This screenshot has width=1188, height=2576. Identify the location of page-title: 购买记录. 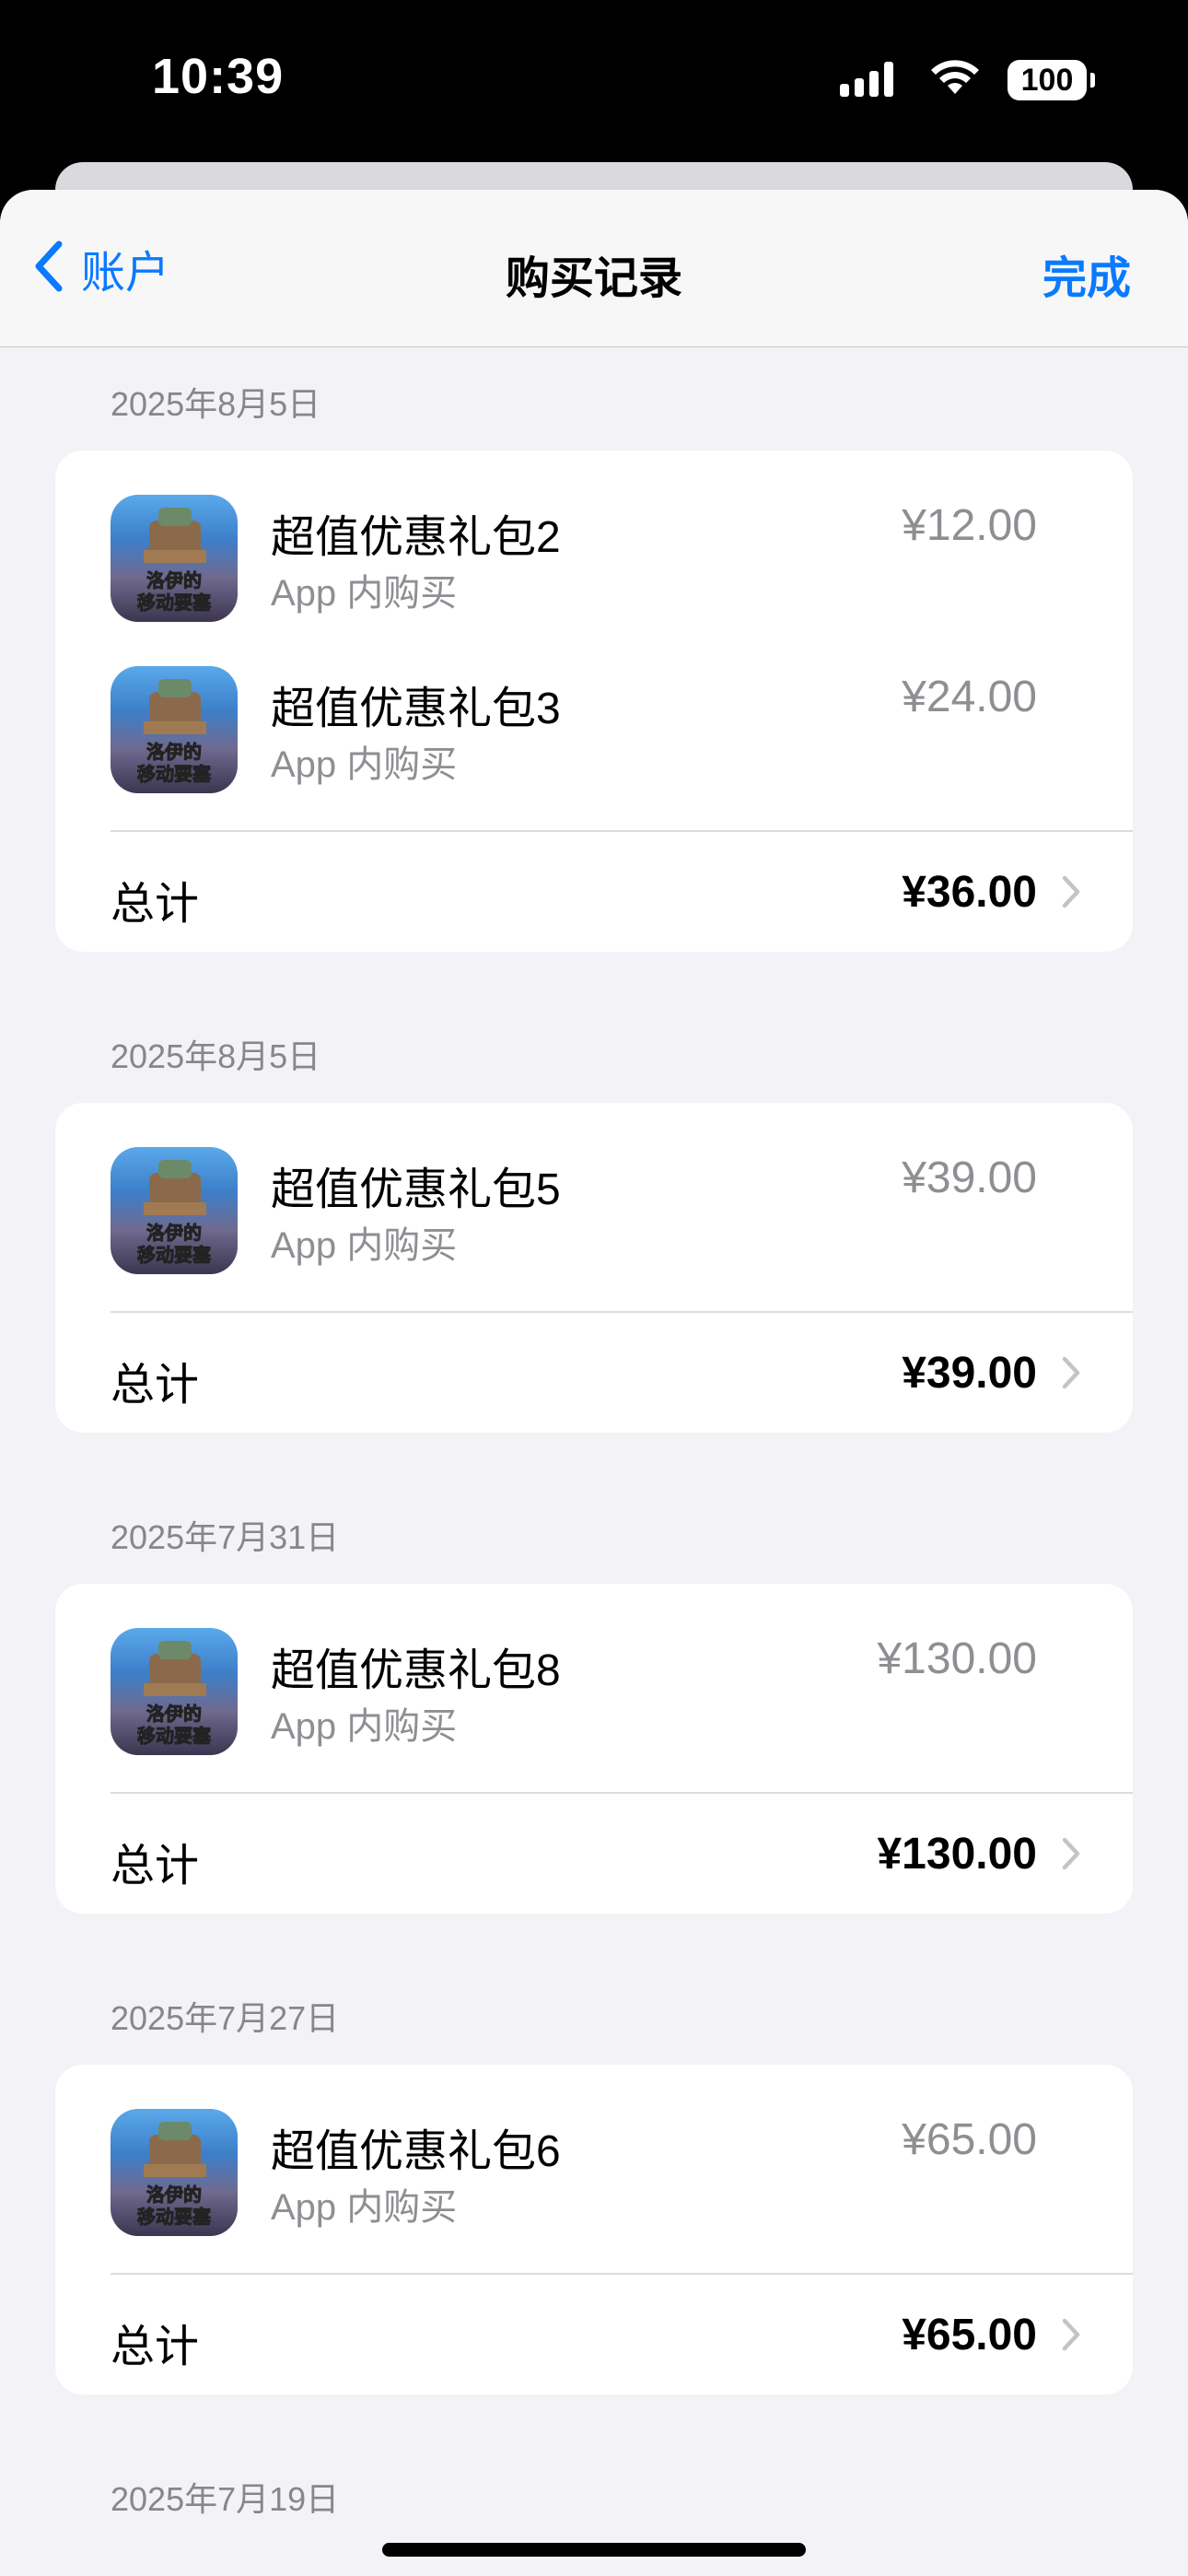
(593, 278).